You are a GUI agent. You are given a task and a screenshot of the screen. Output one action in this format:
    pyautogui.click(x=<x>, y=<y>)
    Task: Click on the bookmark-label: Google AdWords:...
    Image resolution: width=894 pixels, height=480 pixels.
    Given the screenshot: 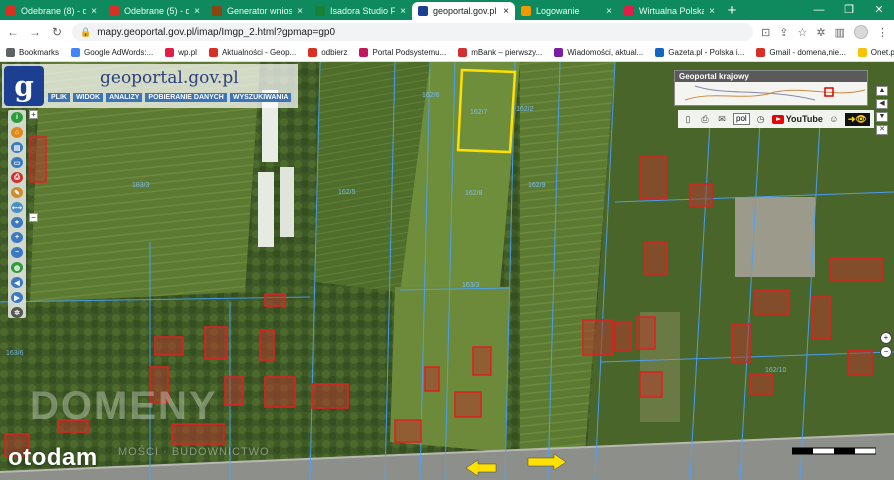 What is the action you would take?
    pyautogui.click(x=119, y=52)
    